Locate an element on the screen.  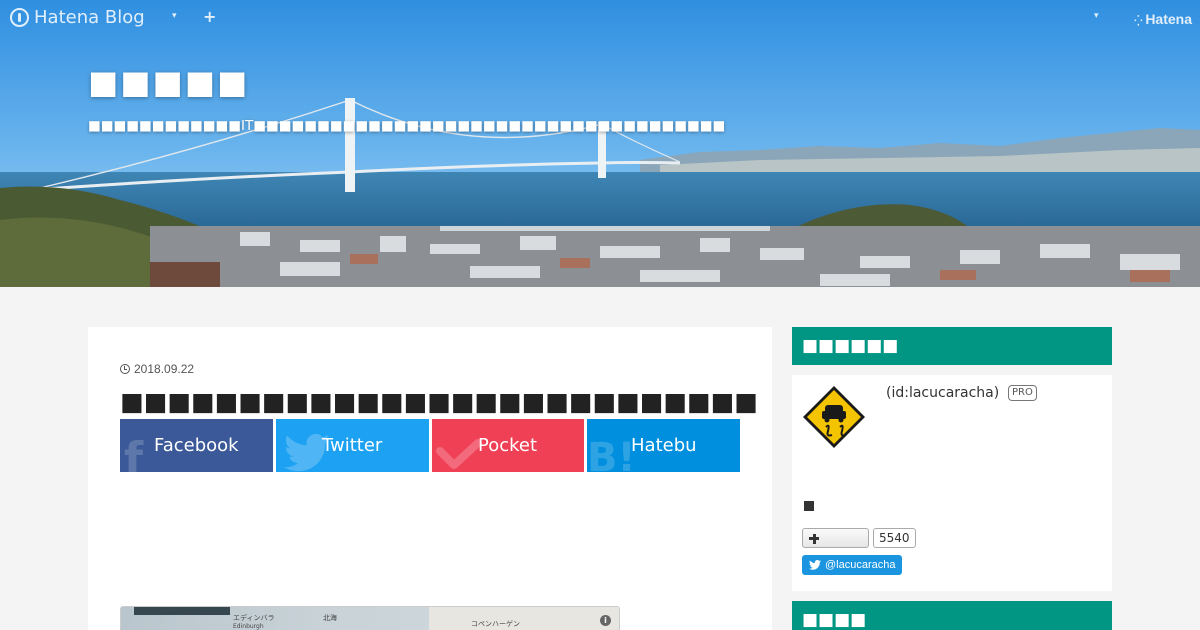
share-facebook-label: Facebook is located at coordinates (196, 445).